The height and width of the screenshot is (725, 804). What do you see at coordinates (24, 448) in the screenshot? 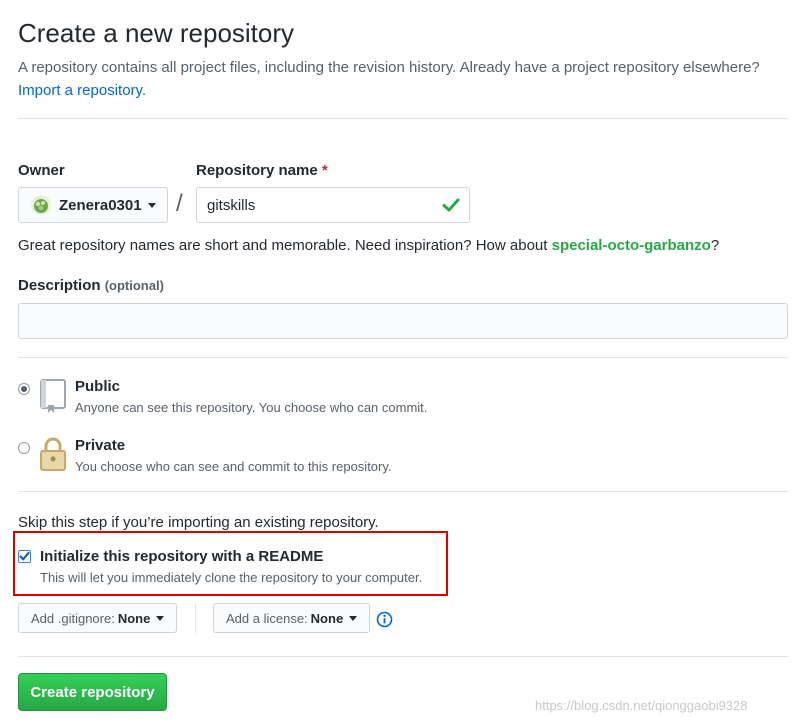
I see `private-radio` at bounding box center [24, 448].